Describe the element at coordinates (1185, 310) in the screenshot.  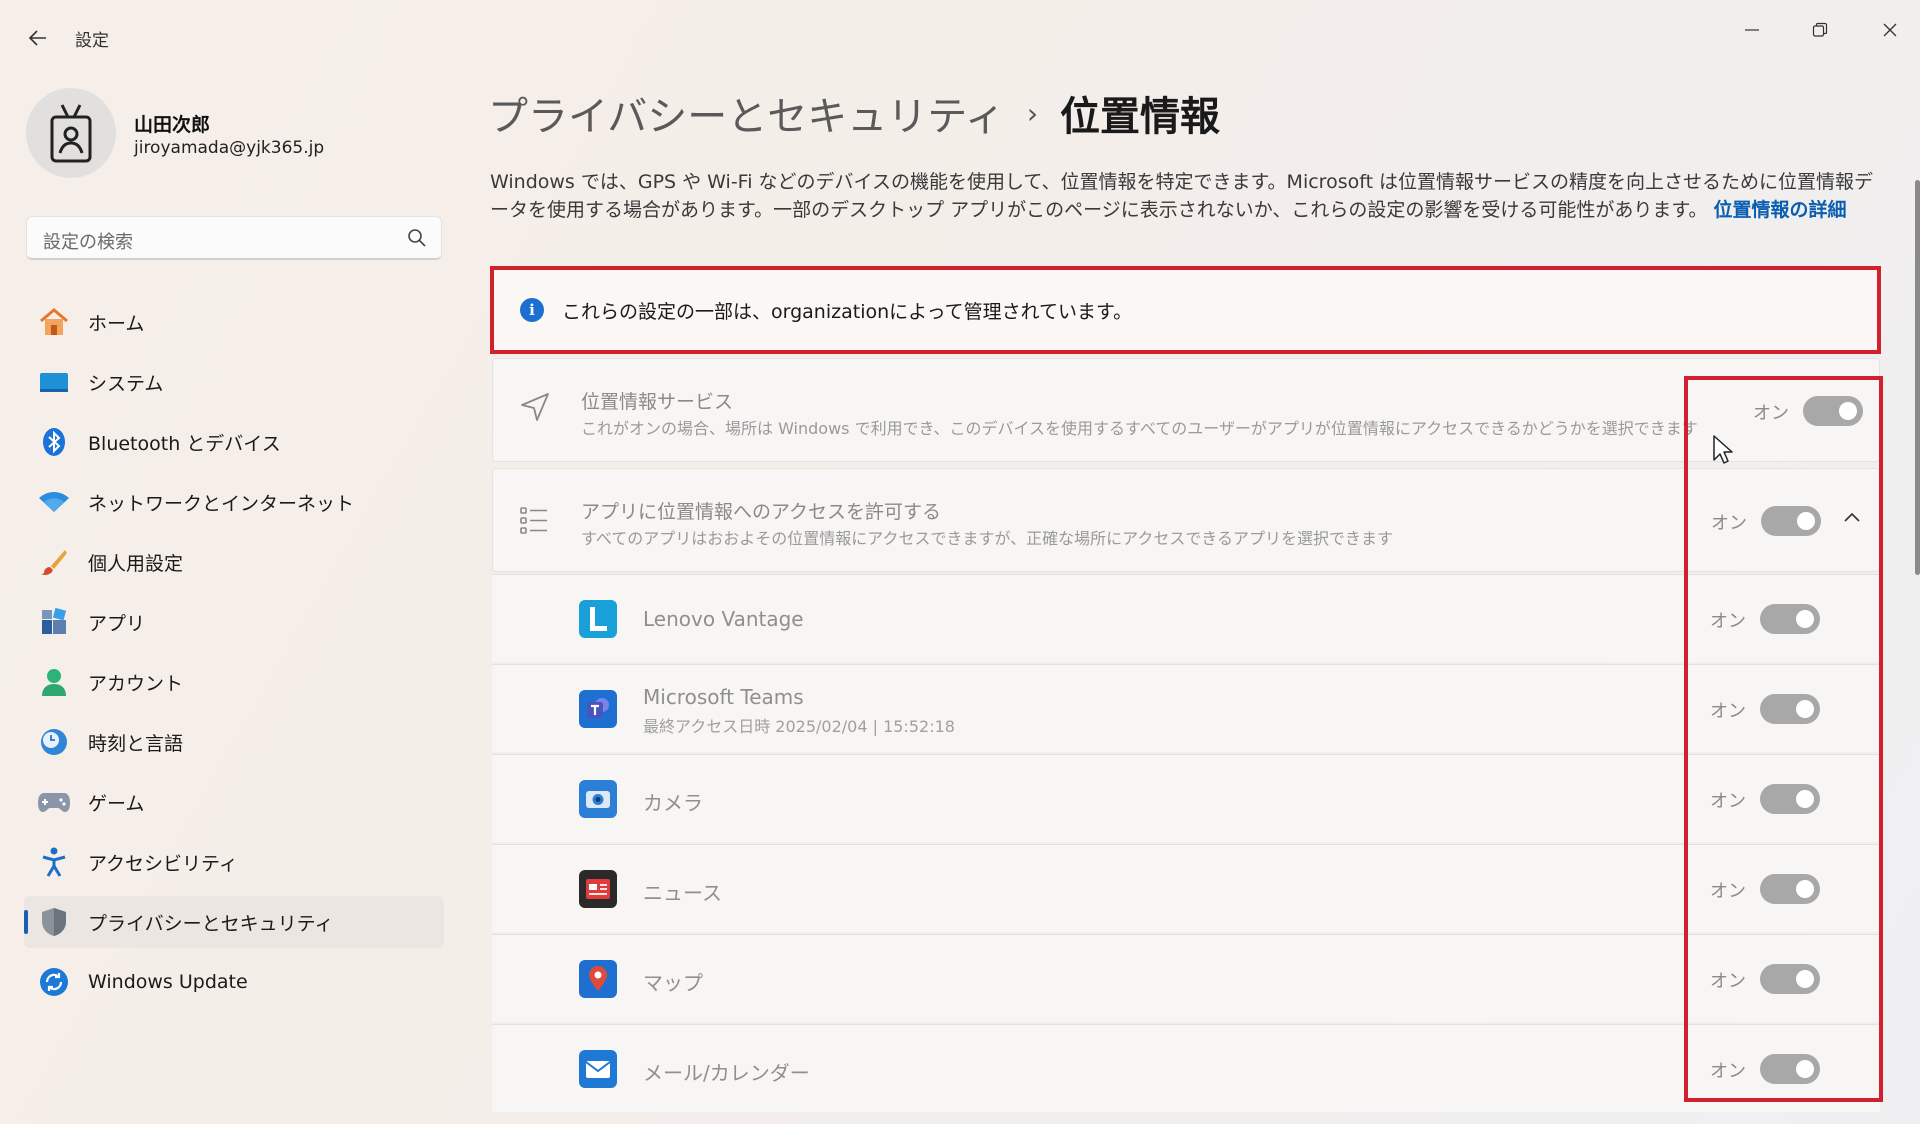
I see `managed-by-organization-notice: i これらの設定の一部は、organizationによって管理されています。` at that location.